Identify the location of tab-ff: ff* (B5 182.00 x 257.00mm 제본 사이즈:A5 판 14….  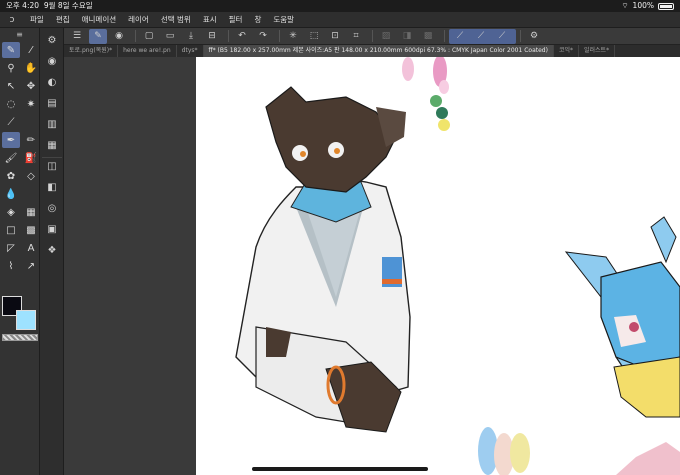
(378, 51).